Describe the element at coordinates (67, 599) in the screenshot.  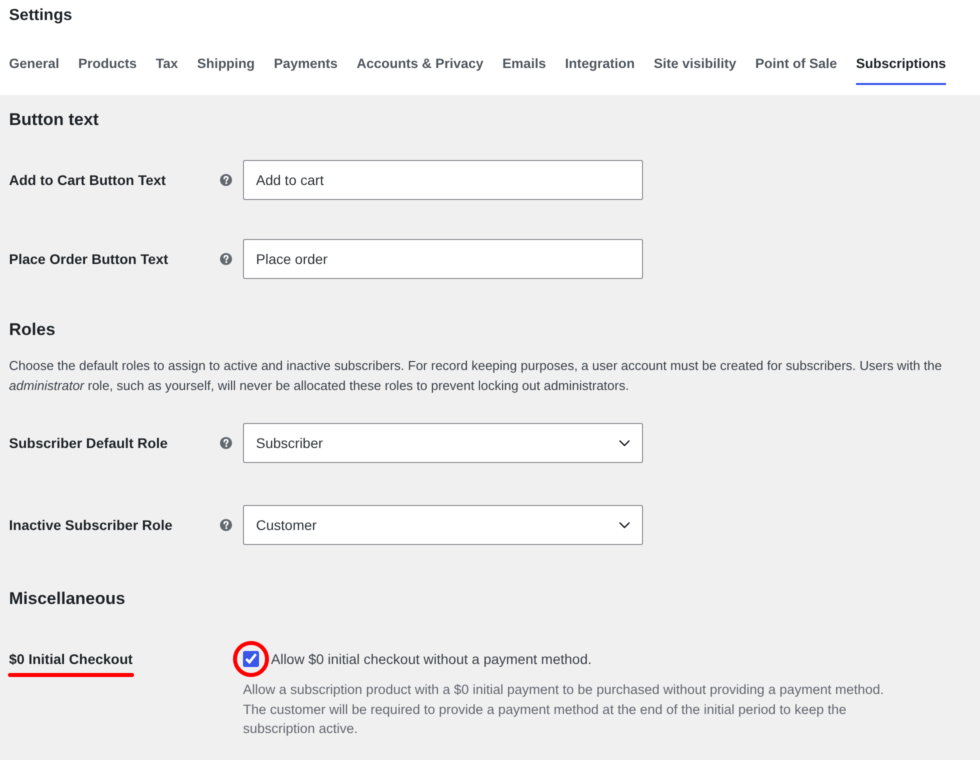
I see `section-heading: Miscellaneous` at that location.